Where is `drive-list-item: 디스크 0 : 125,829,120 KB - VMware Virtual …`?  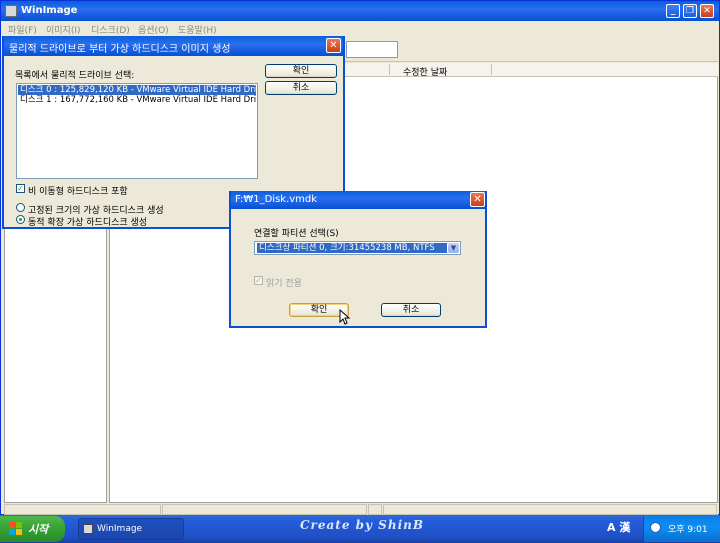 drive-list-item: 디스크 0 : 125,829,120 KB - VMware Virtual … is located at coordinates (137, 90).